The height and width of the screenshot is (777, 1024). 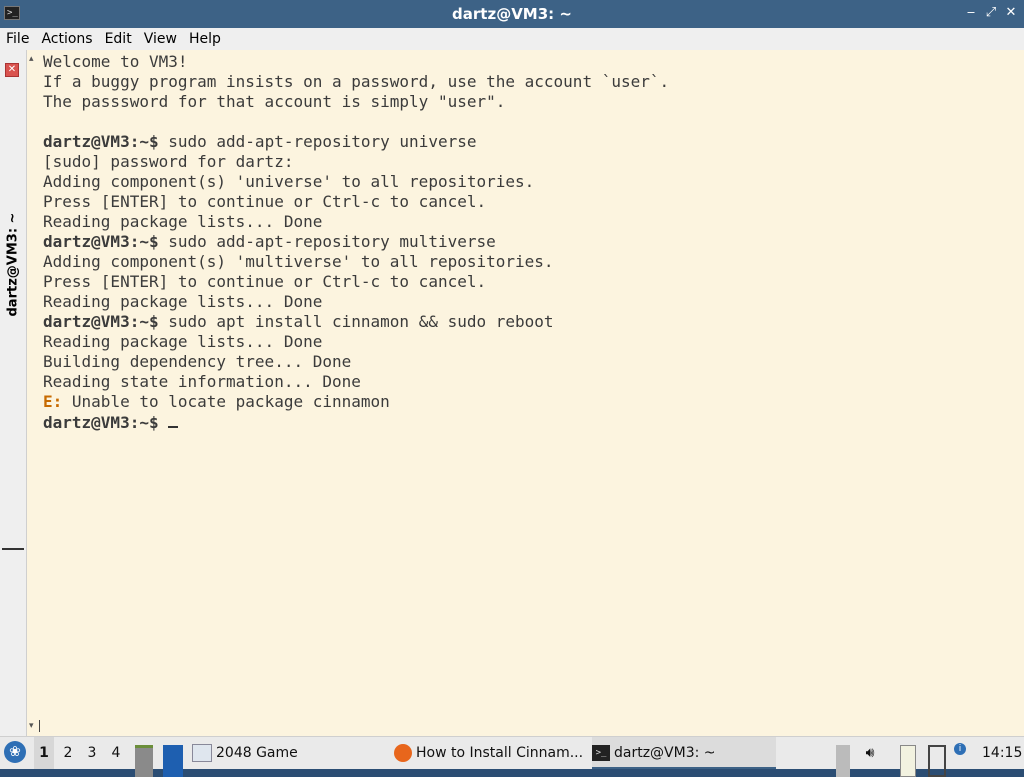 What do you see at coordinates (34, 726) in the screenshot?
I see `scroll-down-arrow-icon: ▾` at bounding box center [34, 726].